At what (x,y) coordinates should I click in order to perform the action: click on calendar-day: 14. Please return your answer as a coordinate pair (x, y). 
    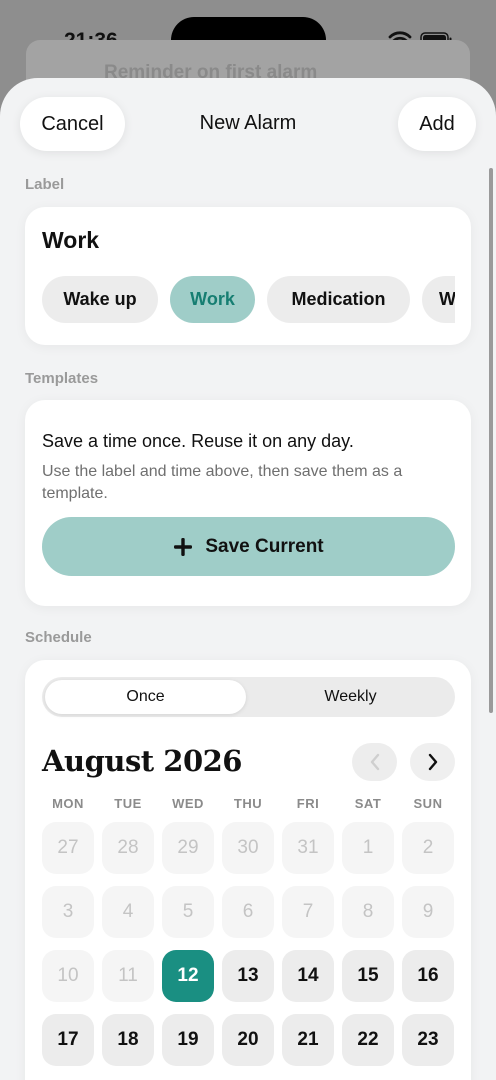
    Looking at the image, I should click on (308, 976).